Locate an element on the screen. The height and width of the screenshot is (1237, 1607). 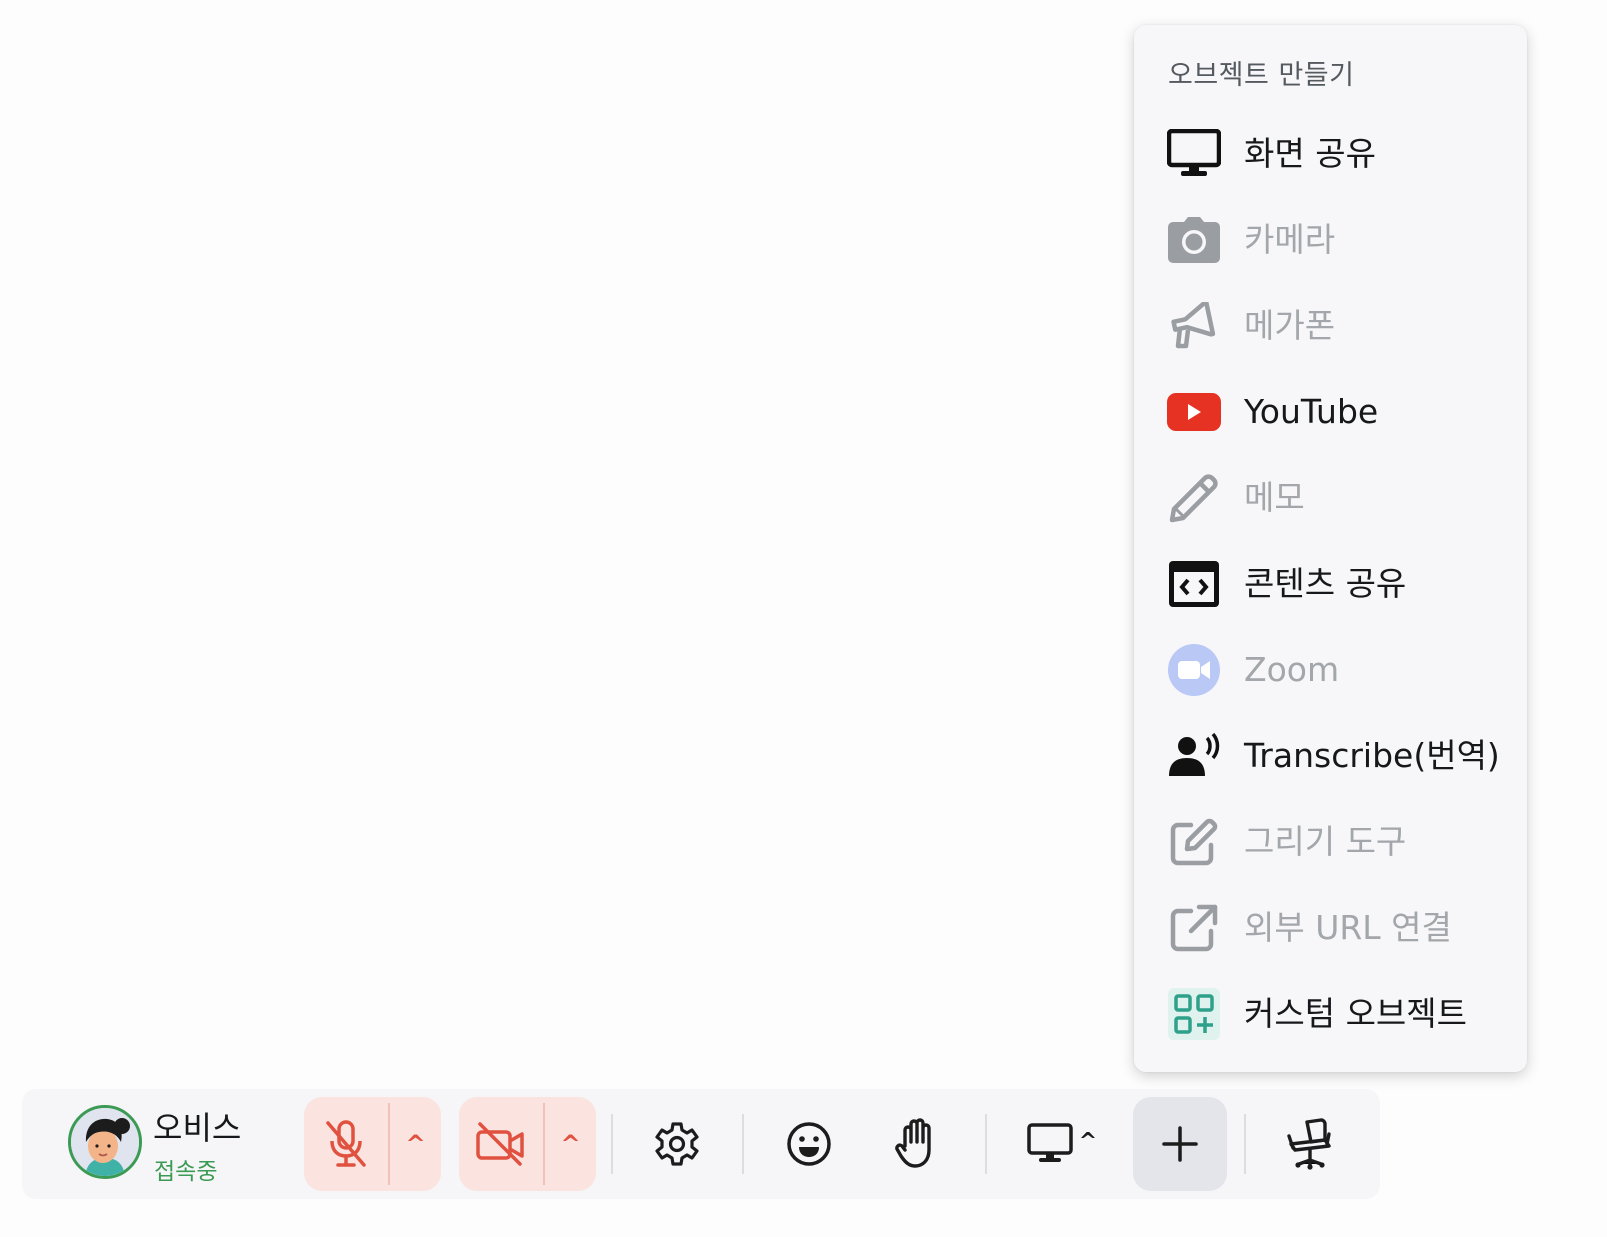
camera-options-button: ^ is located at coordinates (570, 1144).